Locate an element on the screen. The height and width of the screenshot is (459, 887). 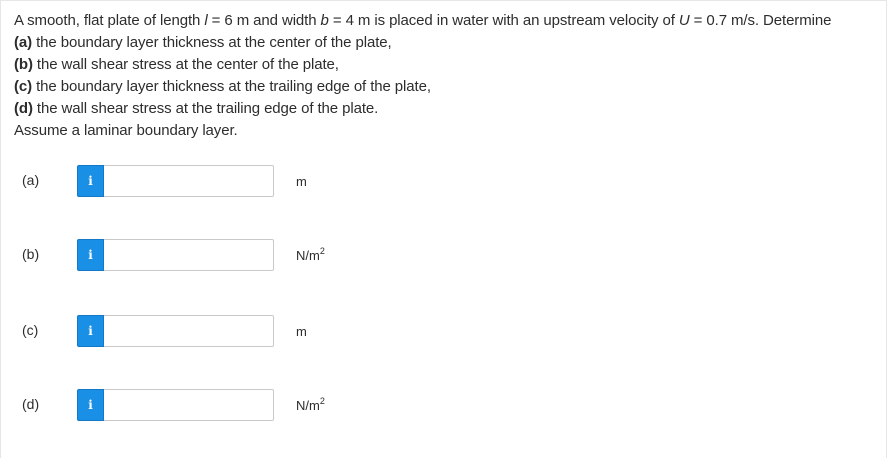
velocity-value: = 0.7 m/s. Determine is located at coordinates (760, 20).